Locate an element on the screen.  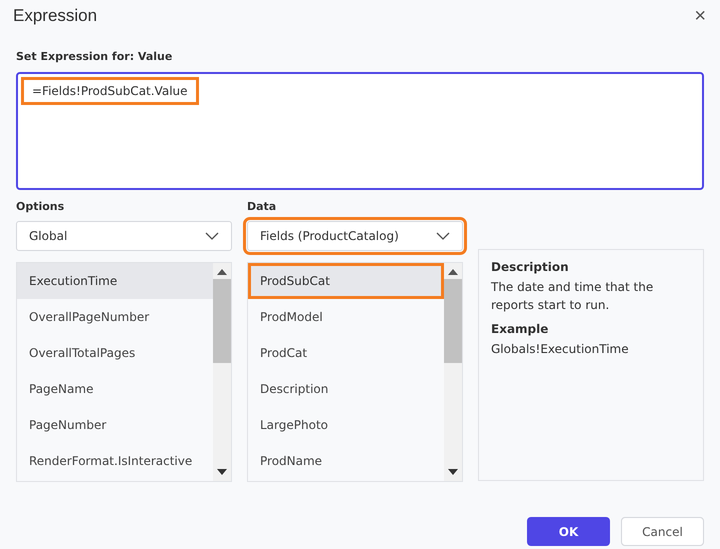
list-item: LargePhoto is located at coordinates (346, 425).